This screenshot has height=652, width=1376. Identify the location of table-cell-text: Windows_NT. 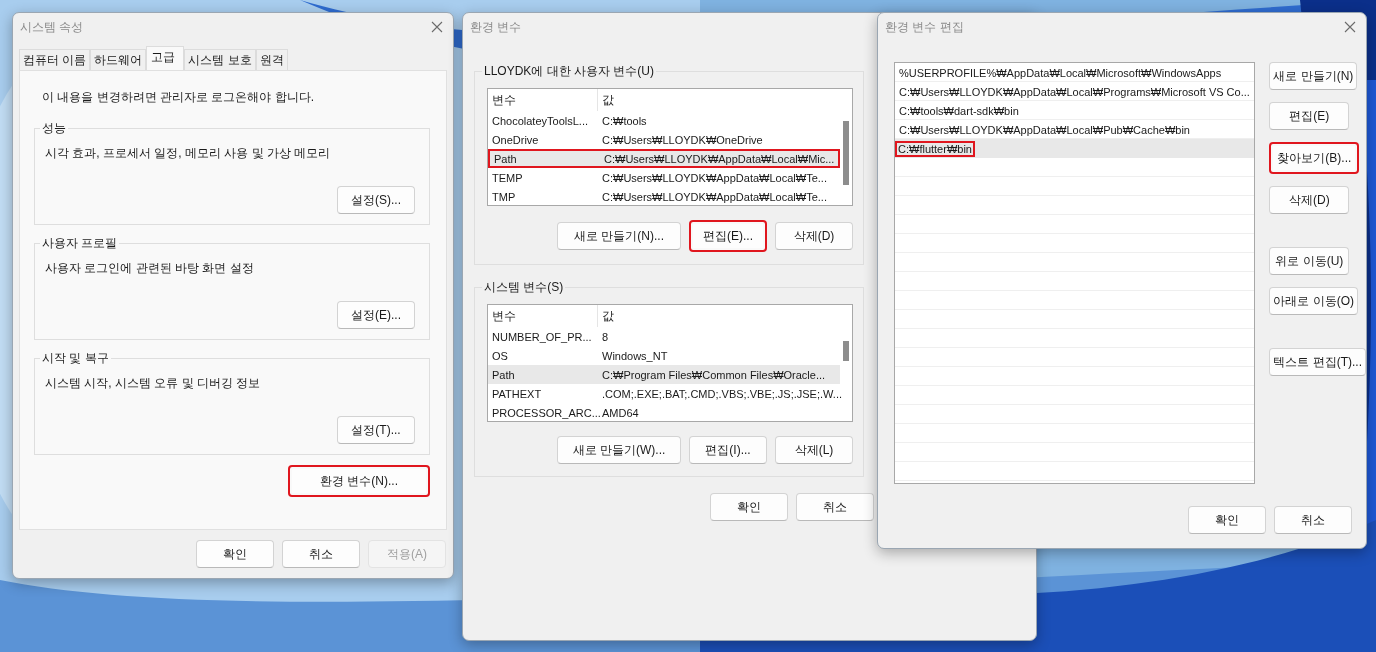
(635, 355).